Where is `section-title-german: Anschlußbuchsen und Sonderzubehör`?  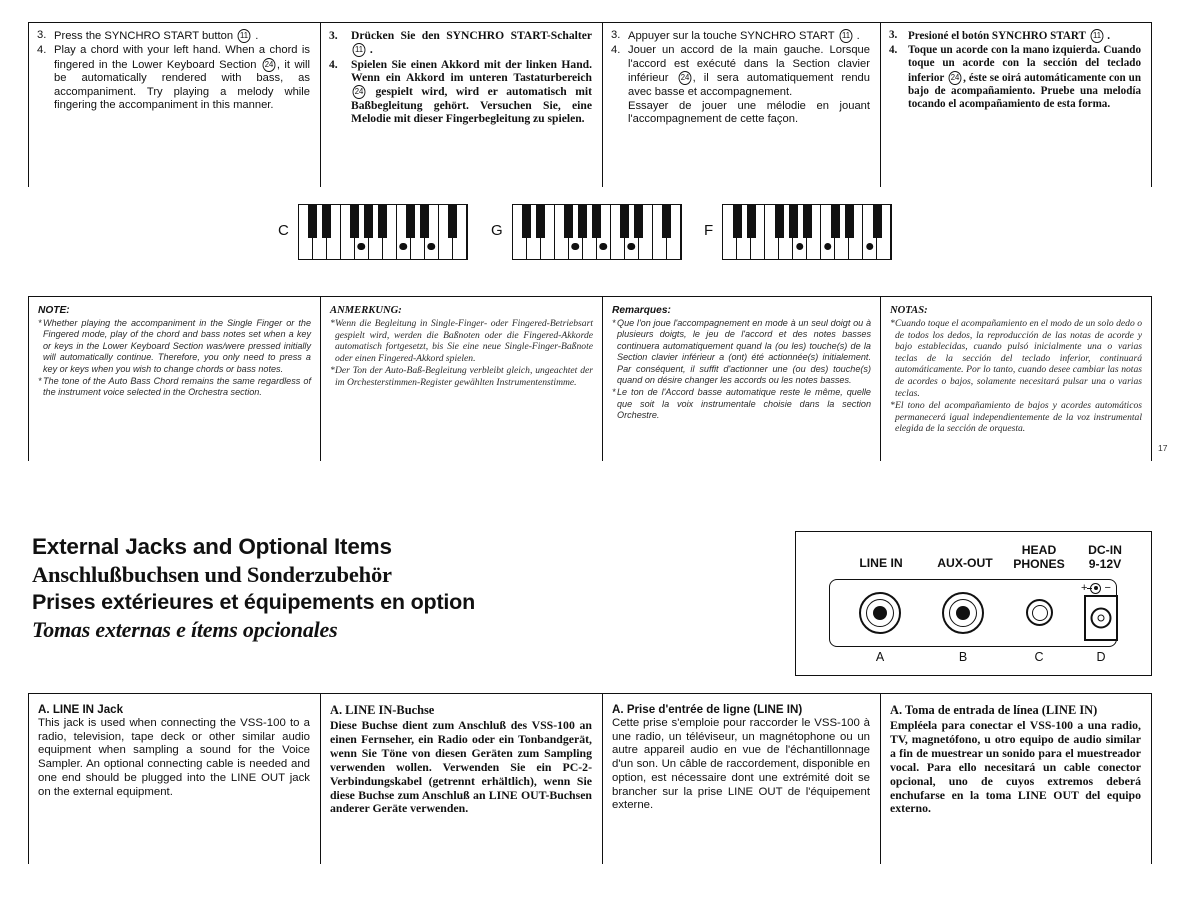
section-title-german: Anschlußbuchsen und Sonderzubehör is located at coordinates (212, 574).